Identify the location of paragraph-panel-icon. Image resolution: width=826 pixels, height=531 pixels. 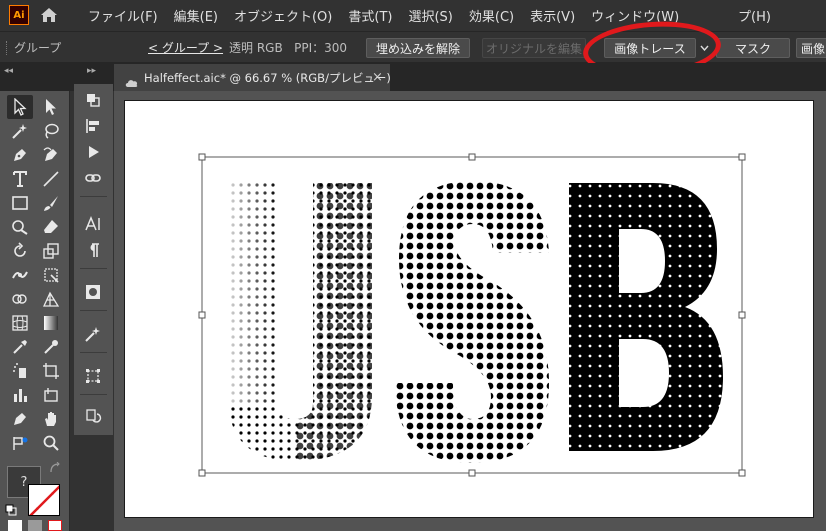
(93, 250).